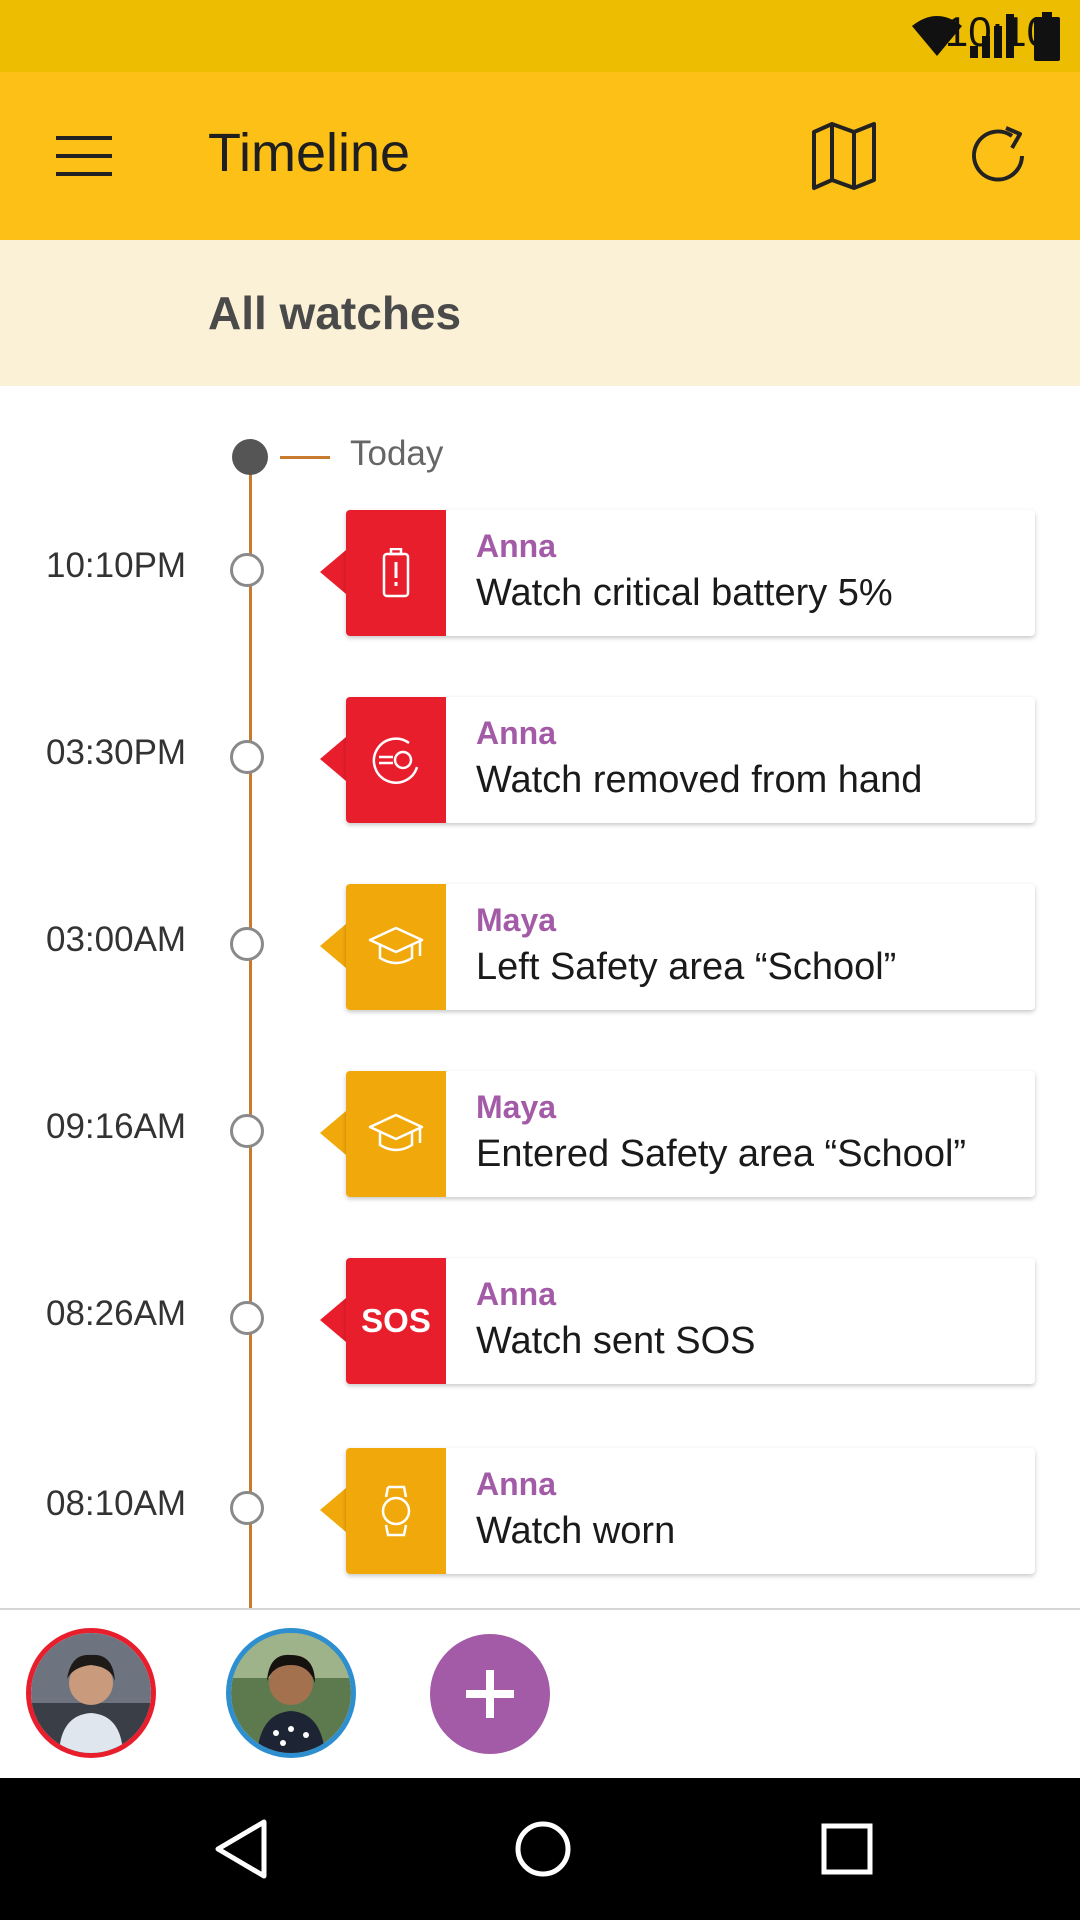  I want to click on event-time: 08:10AM, so click(116, 1503).